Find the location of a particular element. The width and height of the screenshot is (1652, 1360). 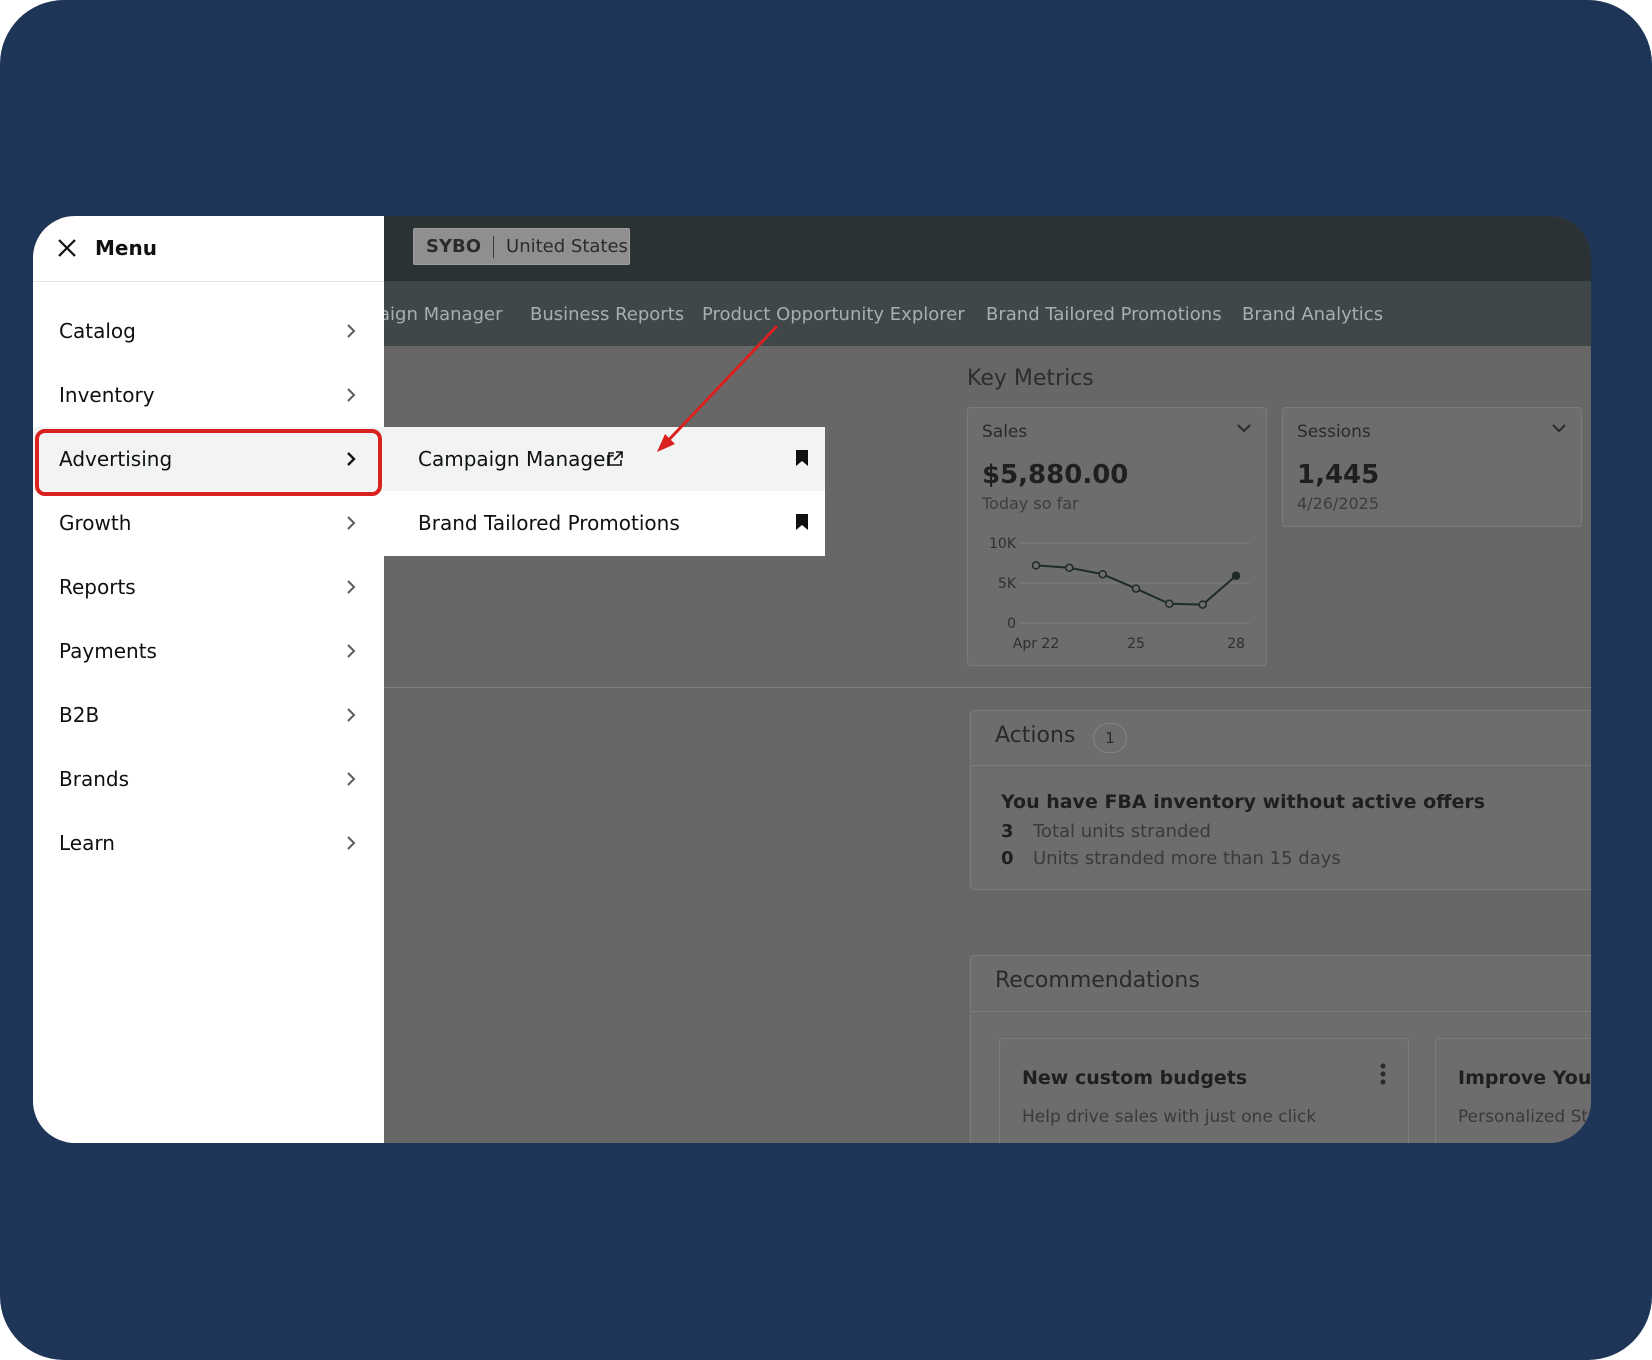

submenu-item-label: Campaign Manager is located at coordinates (516, 459).